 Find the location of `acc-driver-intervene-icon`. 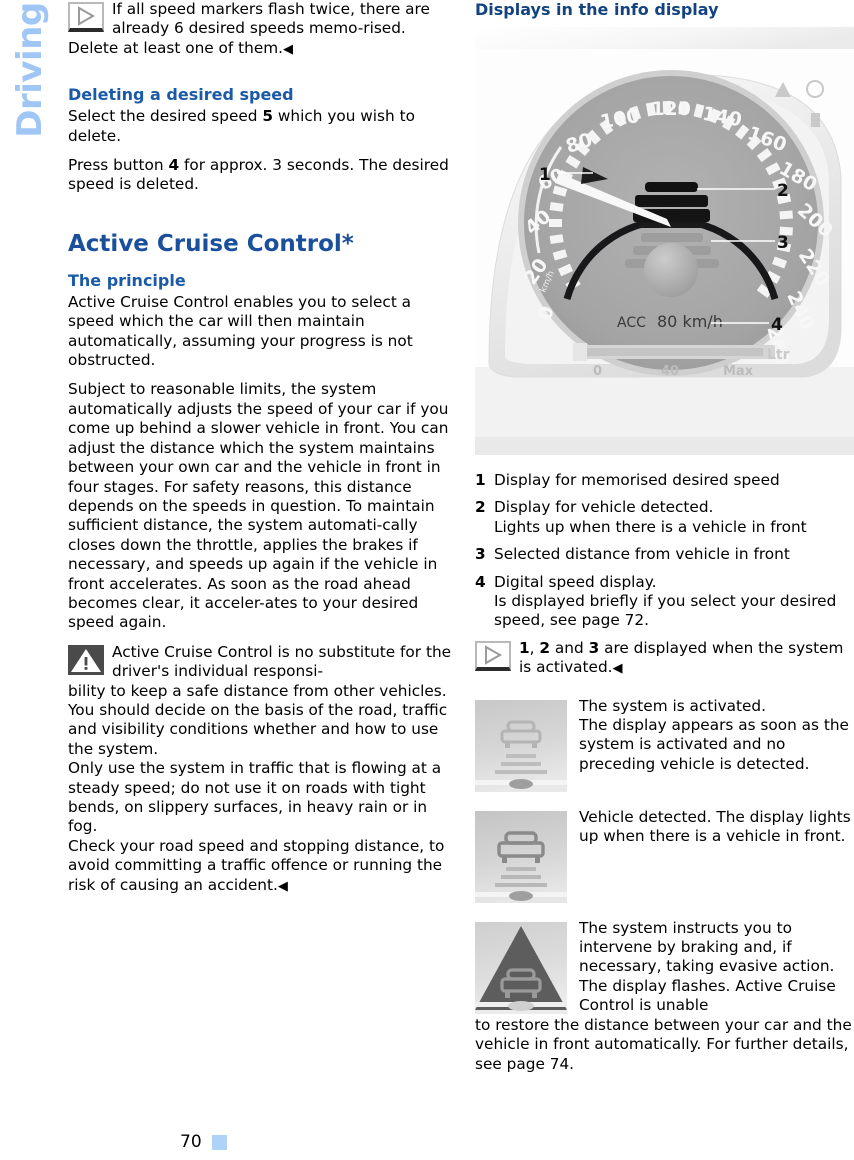

acc-driver-intervene-icon is located at coordinates (521, 967).